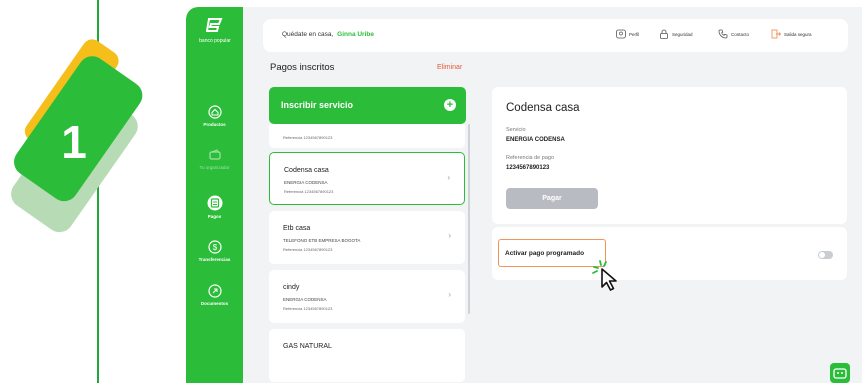 The height and width of the screenshot is (388, 862). I want to click on scheduled-payment-label: Activar pago programado, so click(545, 253).